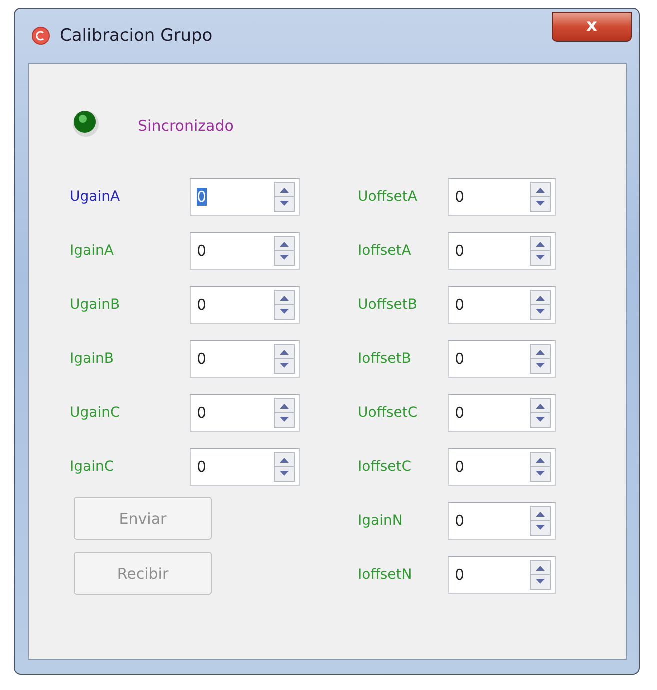 Image resolution: width=657 pixels, height=690 pixels. Describe the element at coordinates (386, 575) in the screenshot. I see `field-label: IoffsetN` at that location.